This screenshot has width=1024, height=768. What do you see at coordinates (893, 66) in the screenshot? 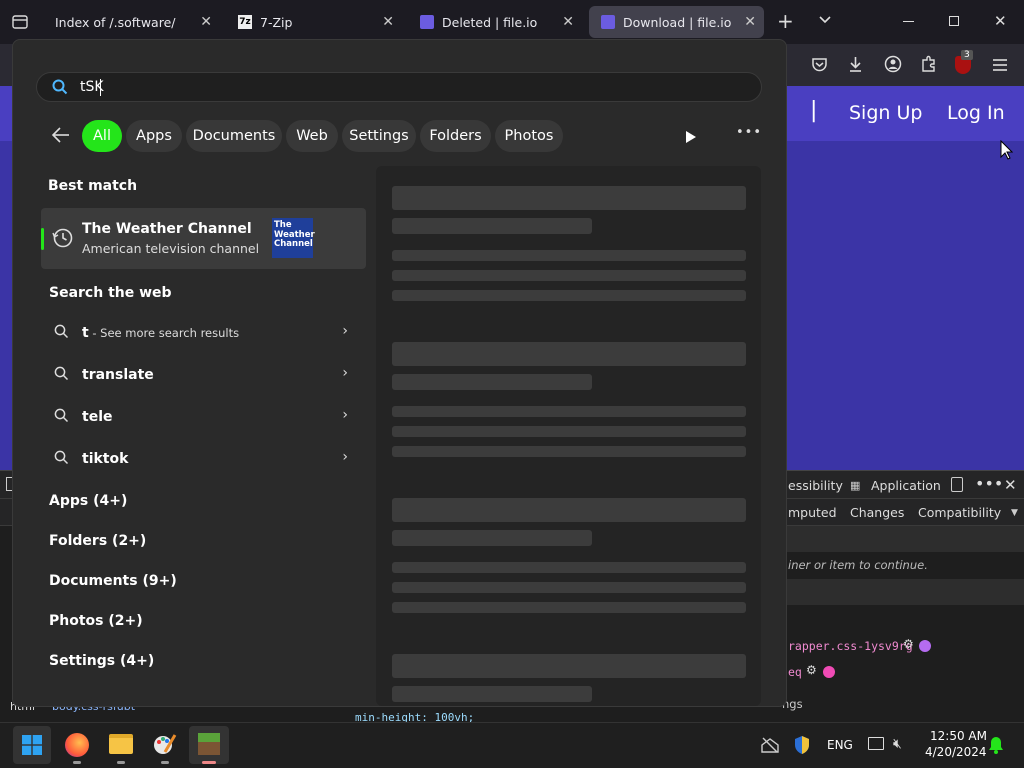
I see `account-icon` at bounding box center [893, 66].